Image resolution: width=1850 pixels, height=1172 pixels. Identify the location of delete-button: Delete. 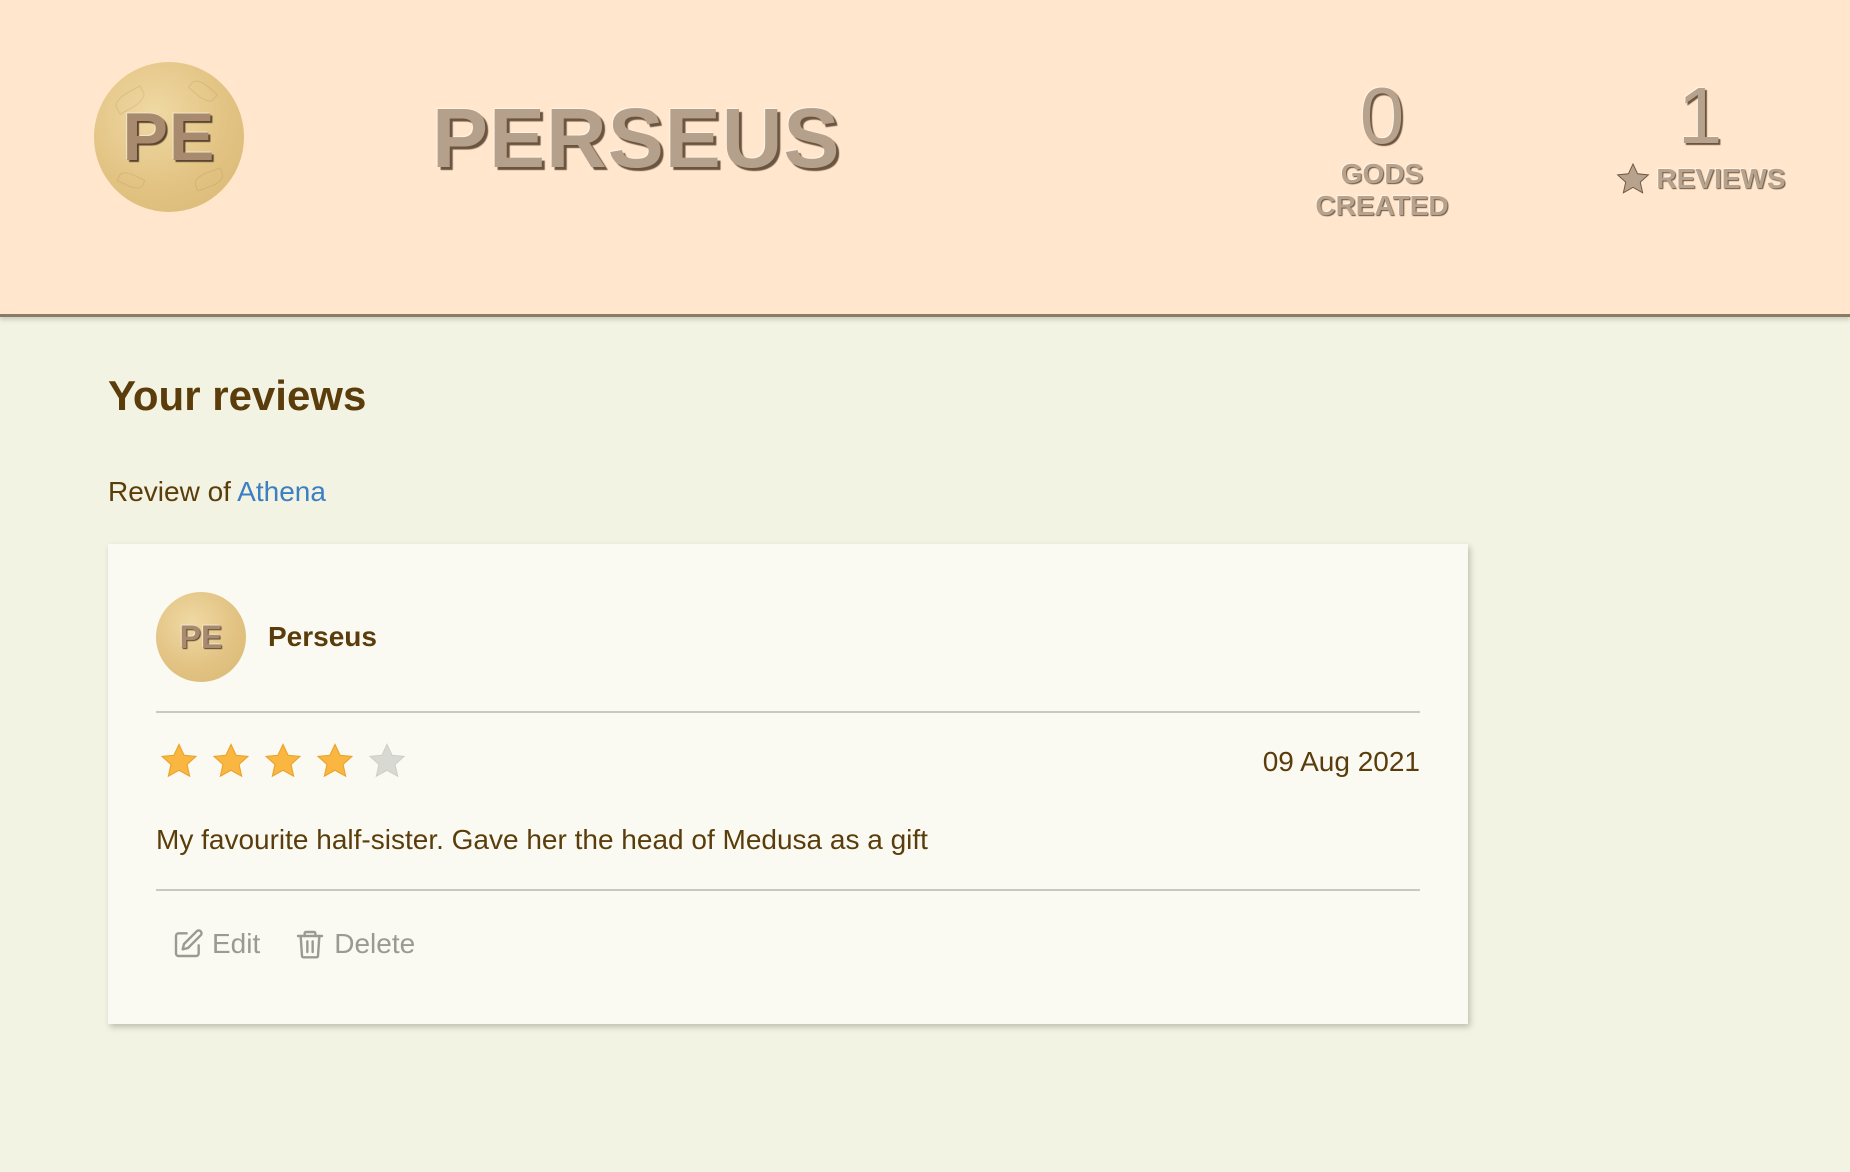
(354, 944).